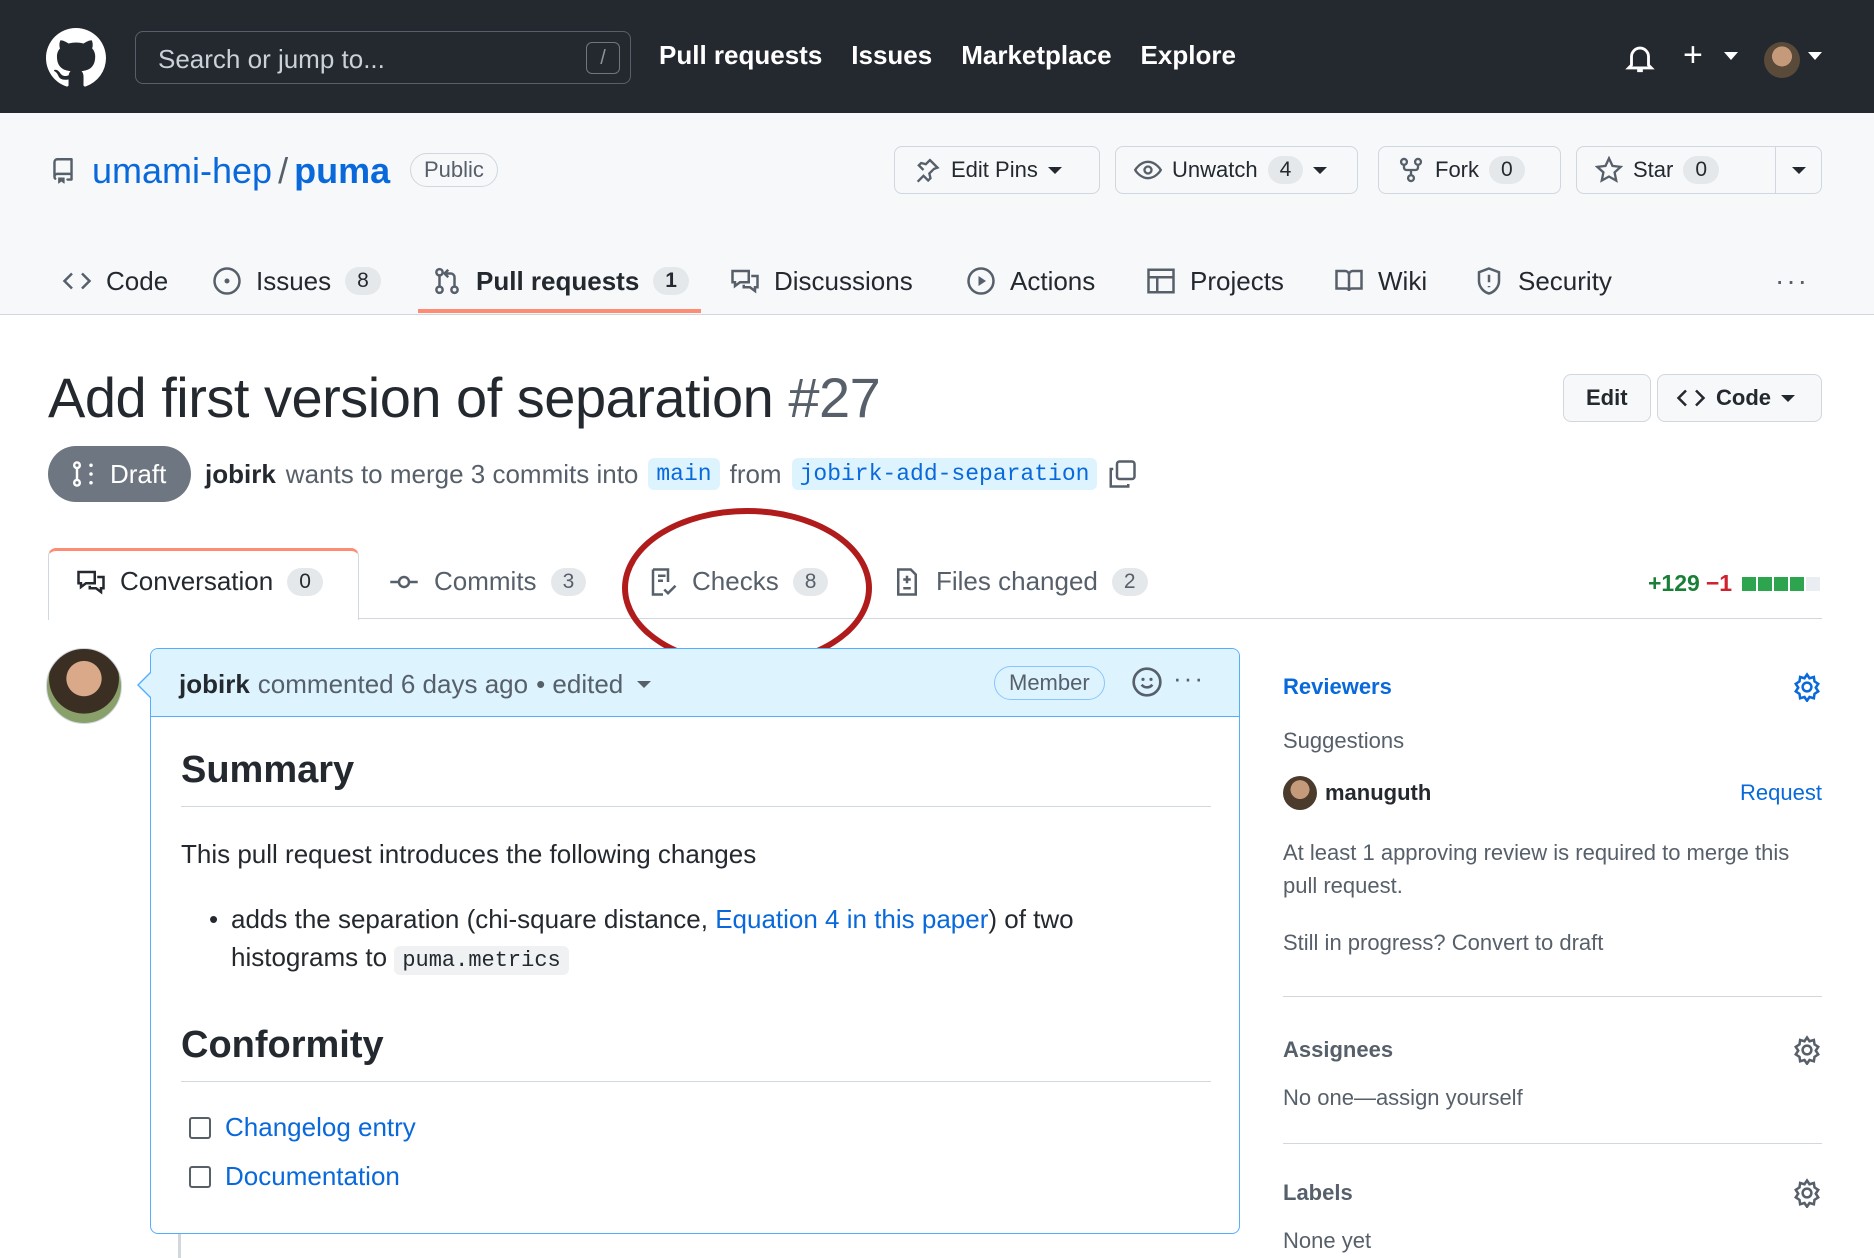 This screenshot has width=1874, height=1258. What do you see at coordinates (740, 55) in the screenshot?
I see `nav-pull-requests: Pull requests` at bounding box center [740, 55].